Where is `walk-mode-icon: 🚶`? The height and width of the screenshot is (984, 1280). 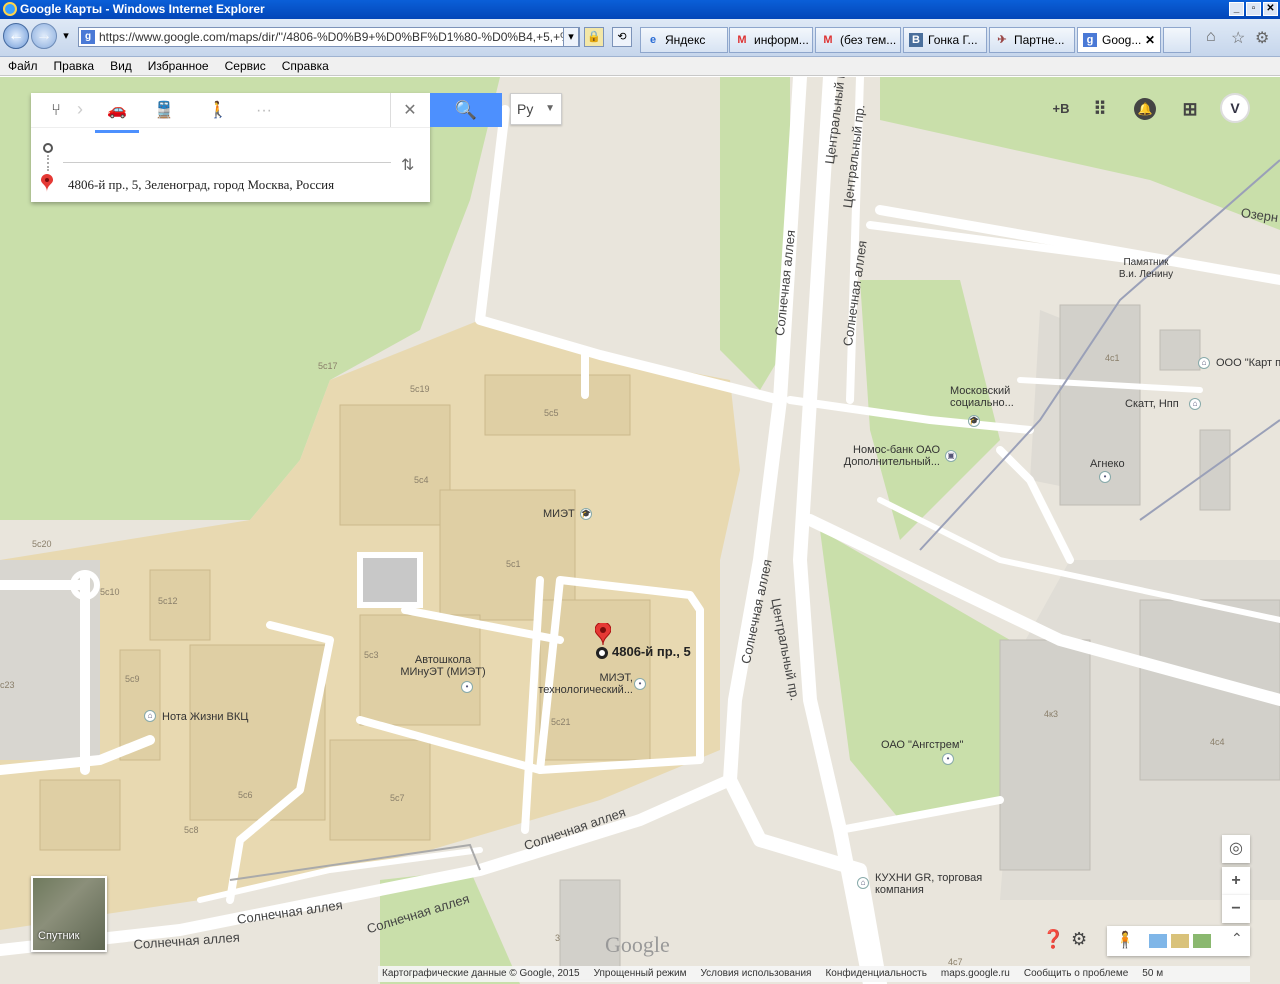 walk-mode-icon: 🚶 is located at coordinates (218, 111).